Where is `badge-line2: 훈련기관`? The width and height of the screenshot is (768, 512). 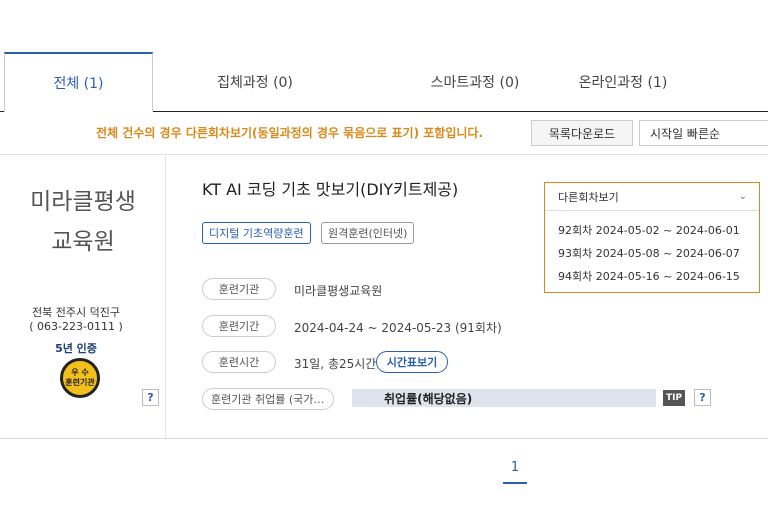 badge-line2: 훈련기관 is located at coordinates (80, 382).